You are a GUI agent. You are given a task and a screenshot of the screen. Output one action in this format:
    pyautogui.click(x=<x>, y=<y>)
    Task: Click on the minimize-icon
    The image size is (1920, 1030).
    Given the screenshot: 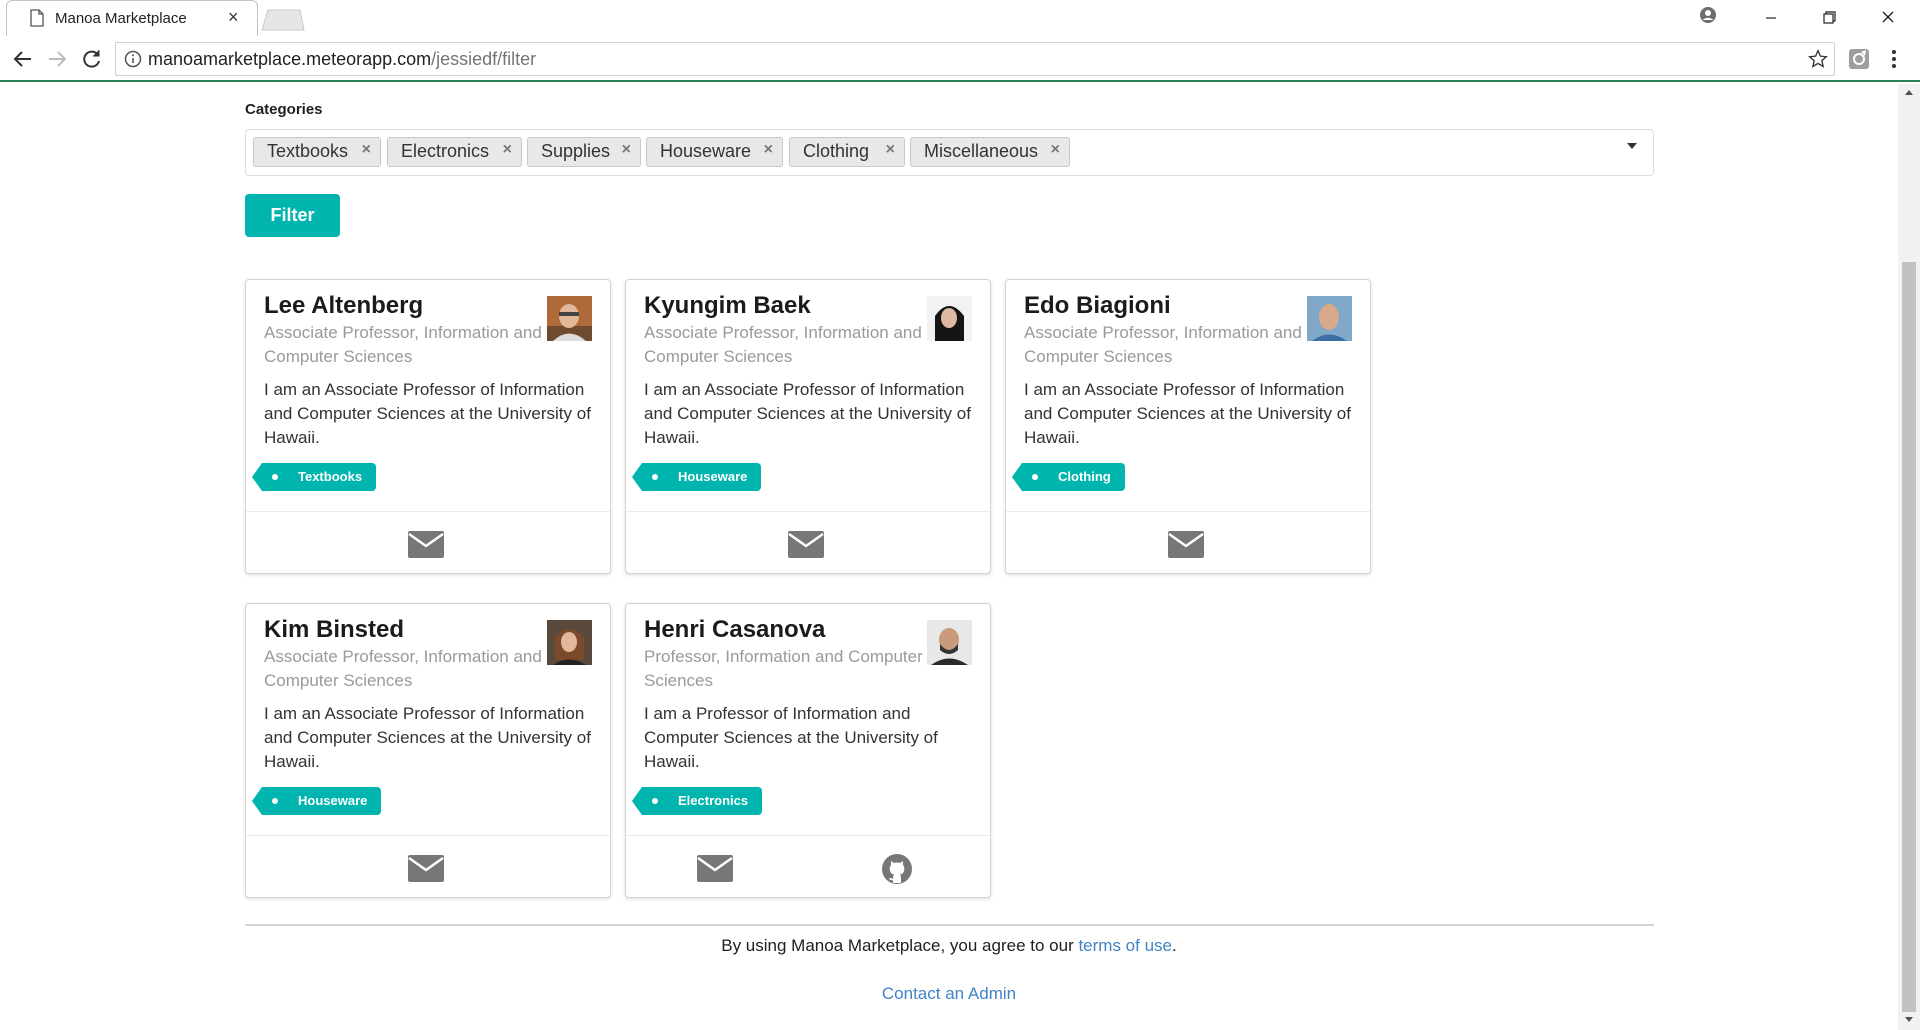 What is the action you would take?
    pyautogui.click(x=1771, y=18)
    